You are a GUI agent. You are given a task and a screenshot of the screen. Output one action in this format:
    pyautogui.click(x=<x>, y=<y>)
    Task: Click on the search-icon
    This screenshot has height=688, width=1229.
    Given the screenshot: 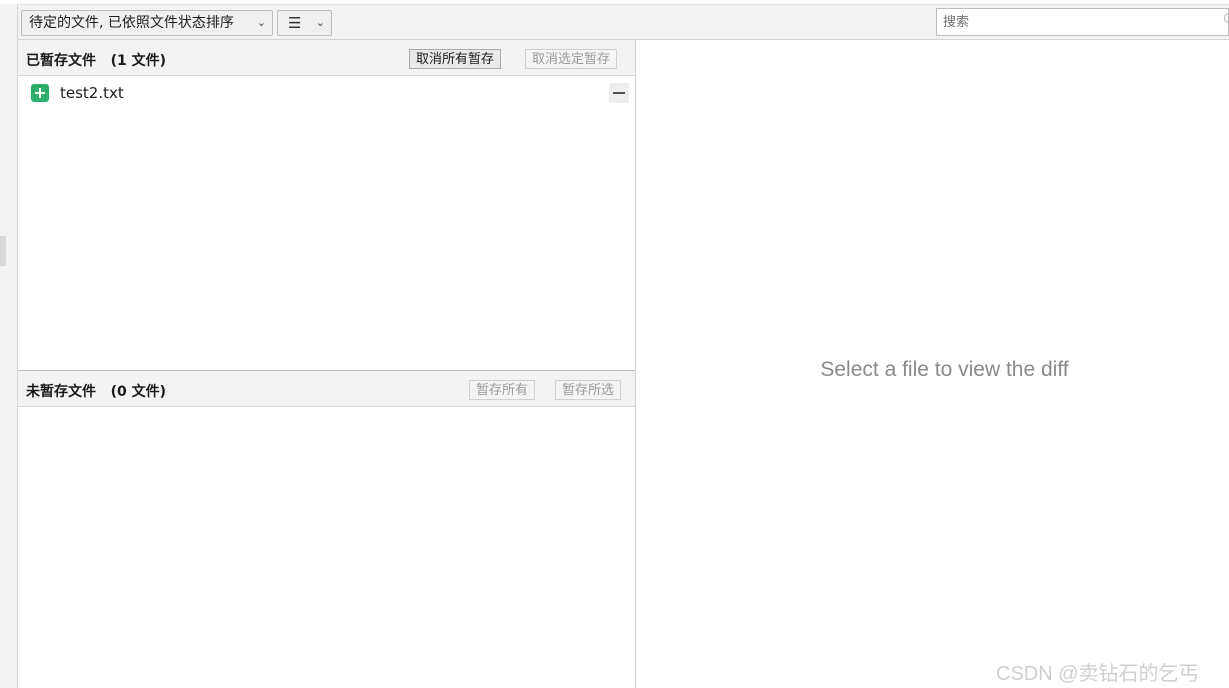 What is the action you would take?
    pyautogui.click(x=1226, y=18)
    